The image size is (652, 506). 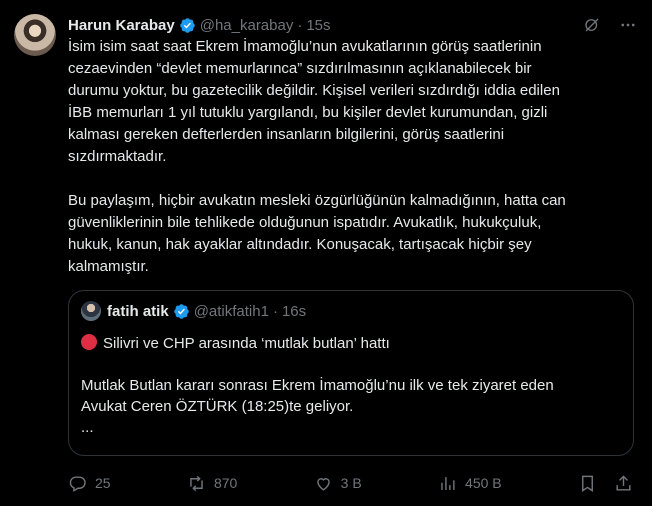 I want to click on share-icon, so click(x=624, y=483).